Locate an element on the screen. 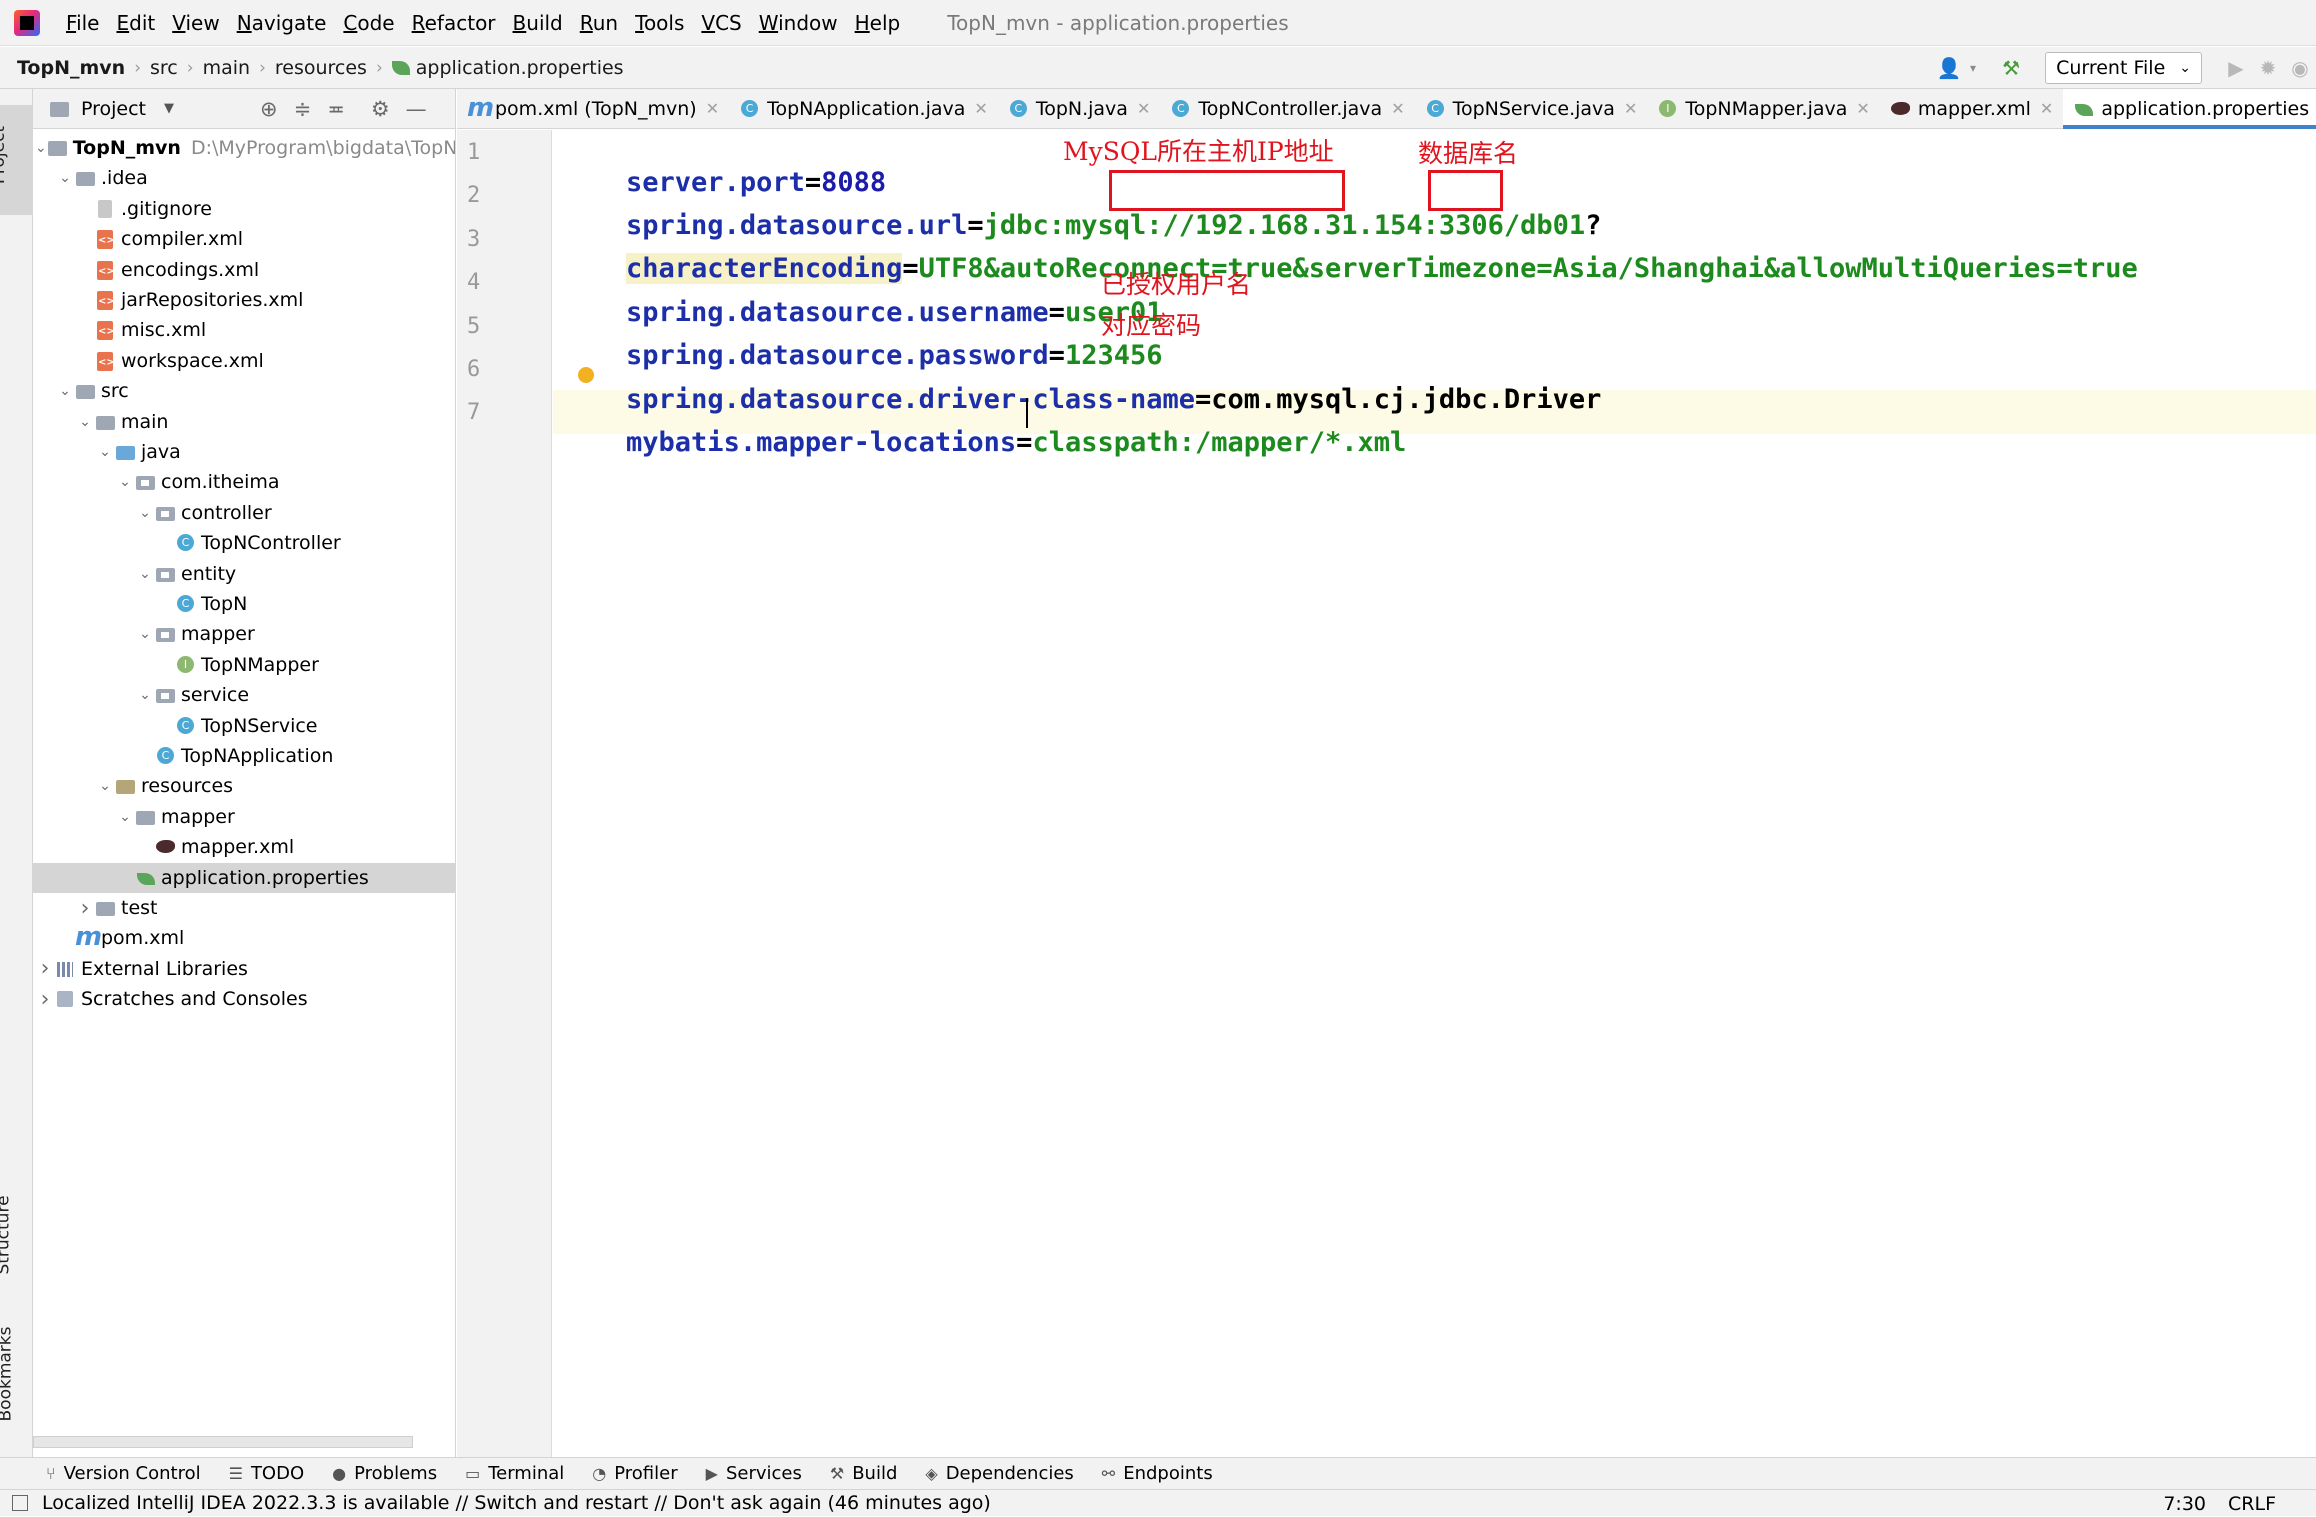 This screenshot has height=1517, width=2316. tree-item: ⌄ com.itheima is located at coordinates (244, 482).